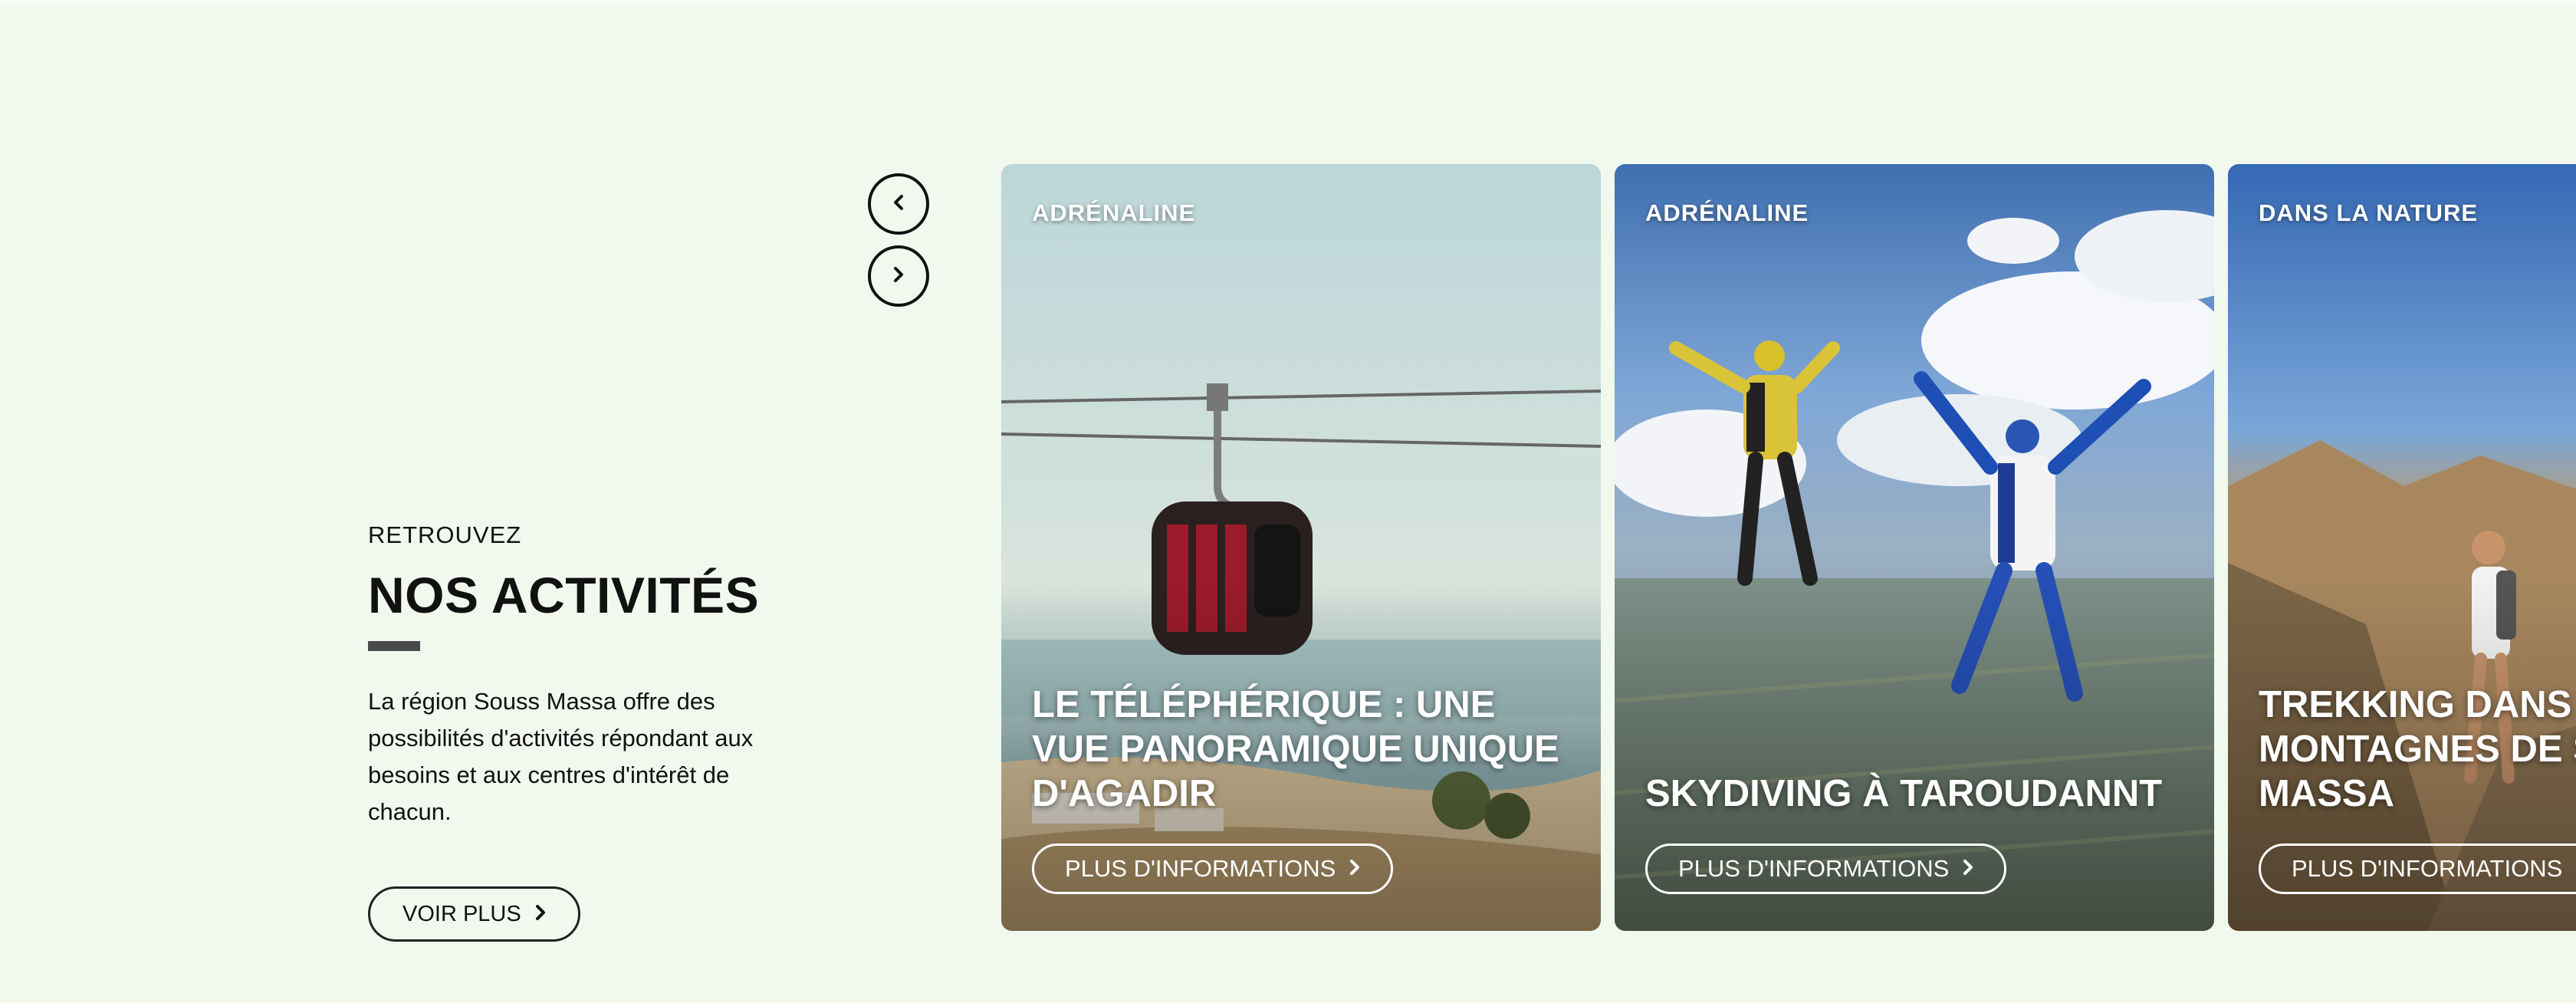 The height and width of the screenshot is (1003, 2576). What do you see at coordinates (1904, 793) in the screenshot?
I see `card-title: SKYDIVING À TAROUDANNT` at bounding box center [1904, 793].